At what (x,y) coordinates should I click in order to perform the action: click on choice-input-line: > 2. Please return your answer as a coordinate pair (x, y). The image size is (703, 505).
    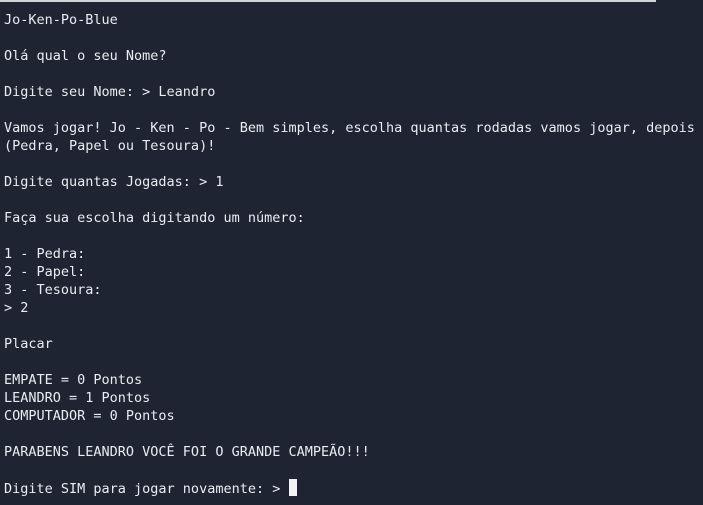
    Looking at the image, I should click on (16, 308).